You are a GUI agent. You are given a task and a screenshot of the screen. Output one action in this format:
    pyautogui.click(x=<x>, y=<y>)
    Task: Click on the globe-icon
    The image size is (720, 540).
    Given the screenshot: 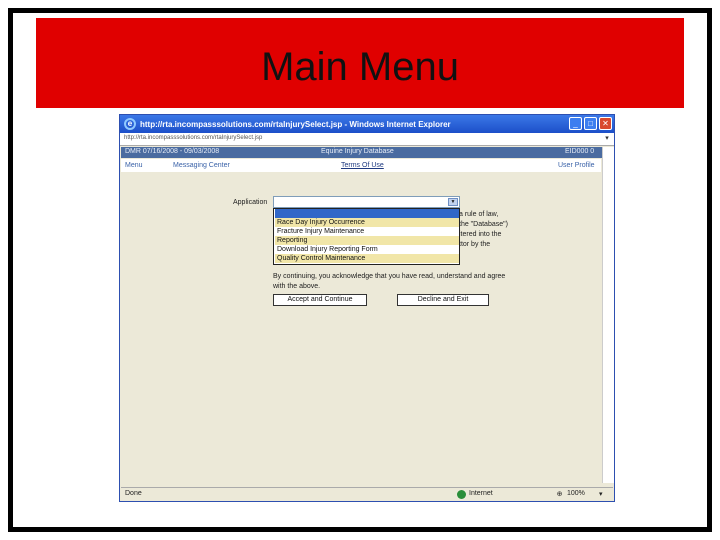 What is the action you would take?
    pyautogui.click(x=461, y=494)
    